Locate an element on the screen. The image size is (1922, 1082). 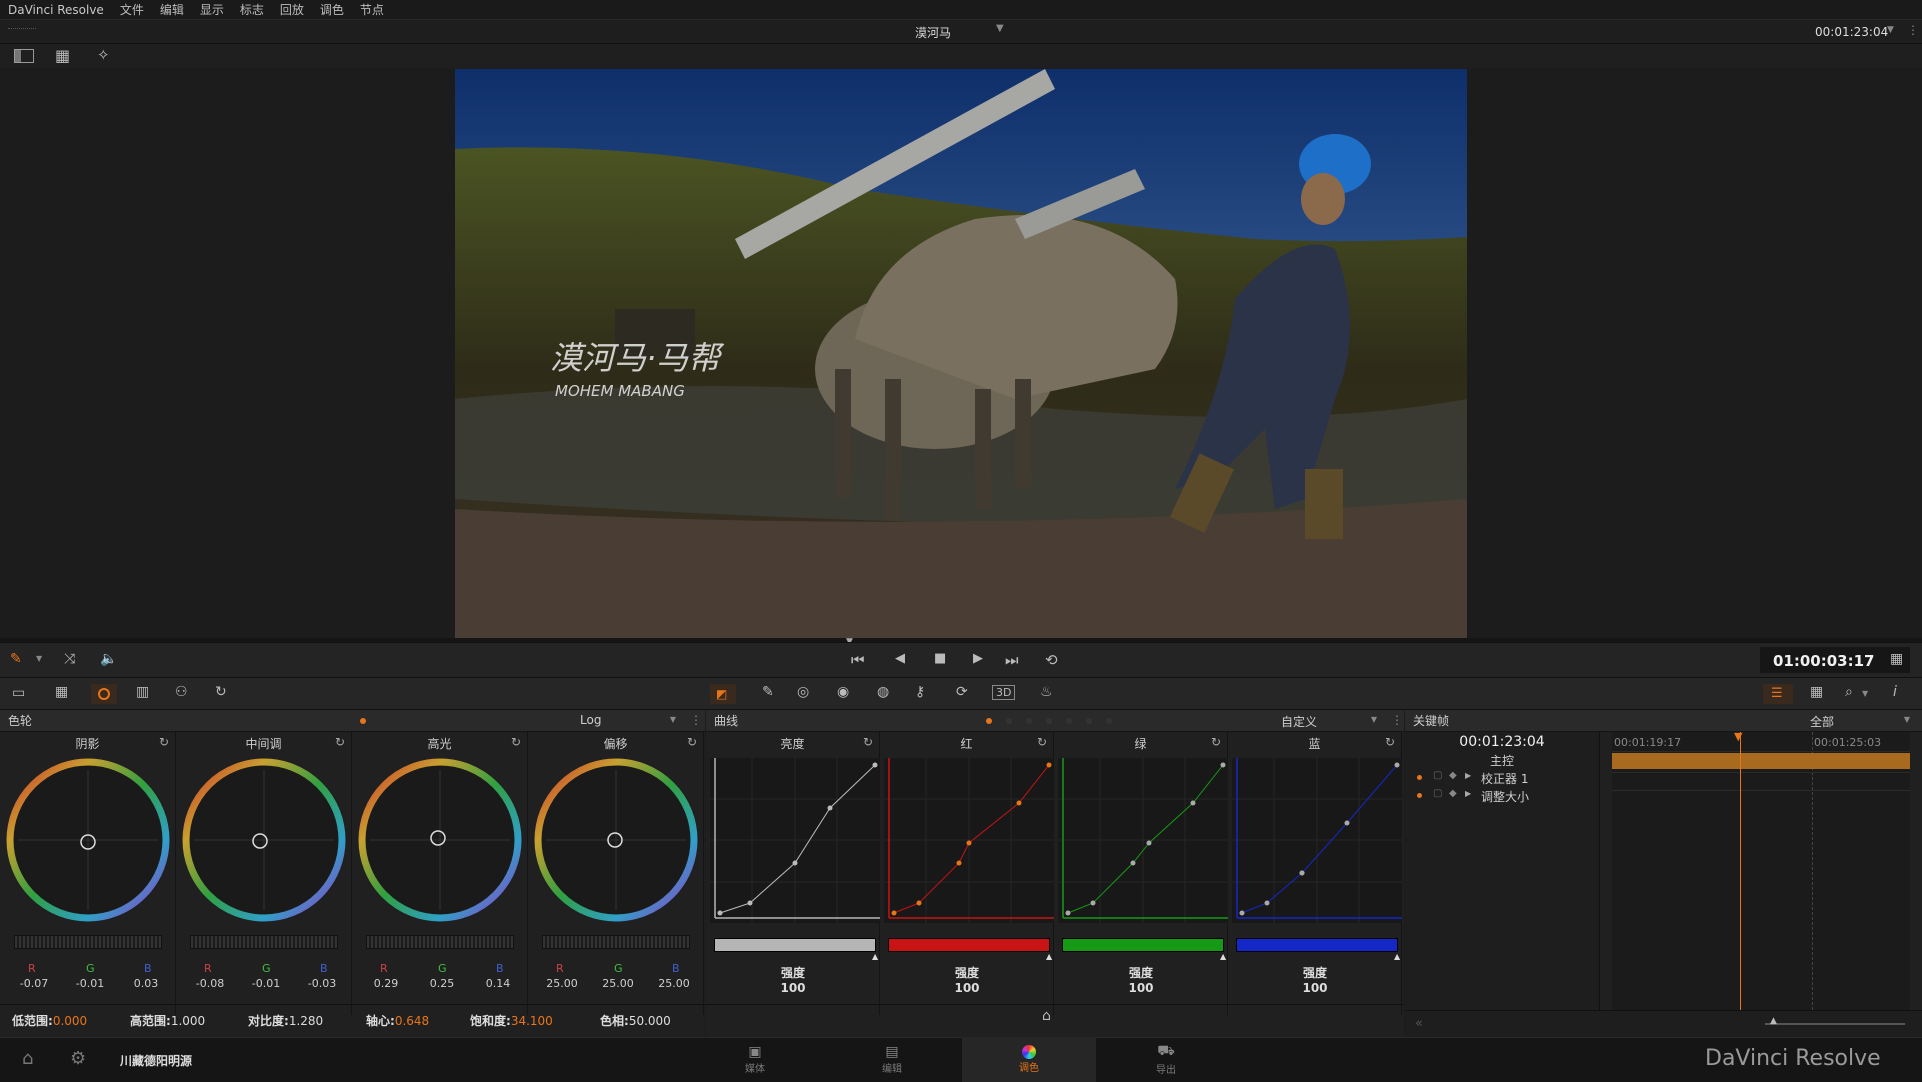
timecode-options-icon: ▦ is located at coordinates (1896, 659).